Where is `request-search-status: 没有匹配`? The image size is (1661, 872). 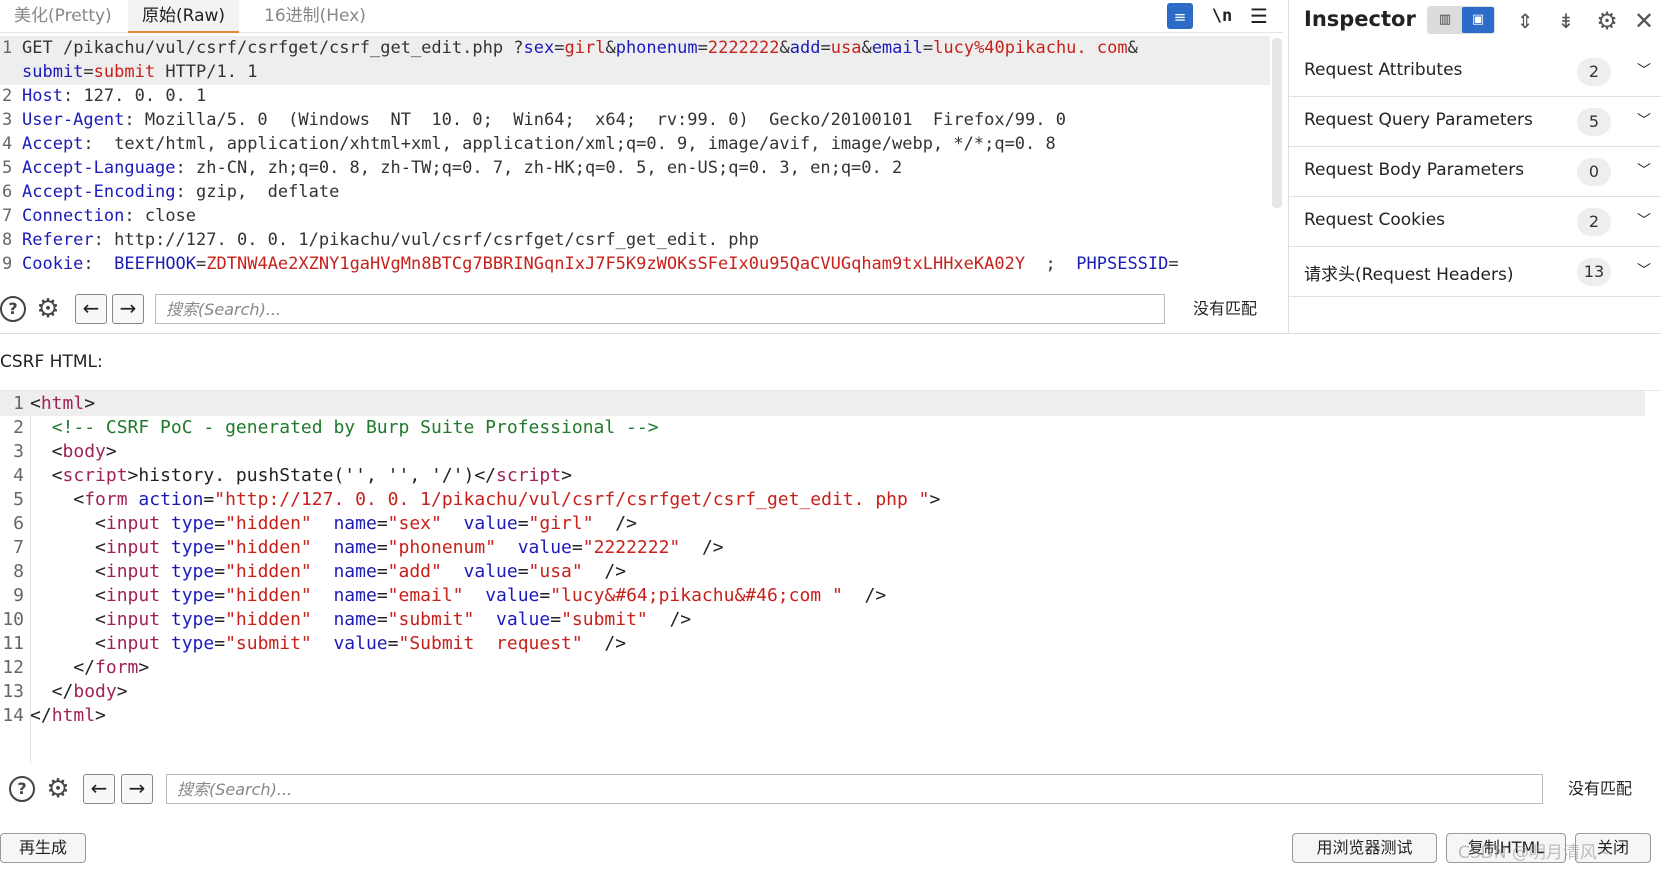 request-search-status: 没有匹配 is located at coordinates (1225, 308).